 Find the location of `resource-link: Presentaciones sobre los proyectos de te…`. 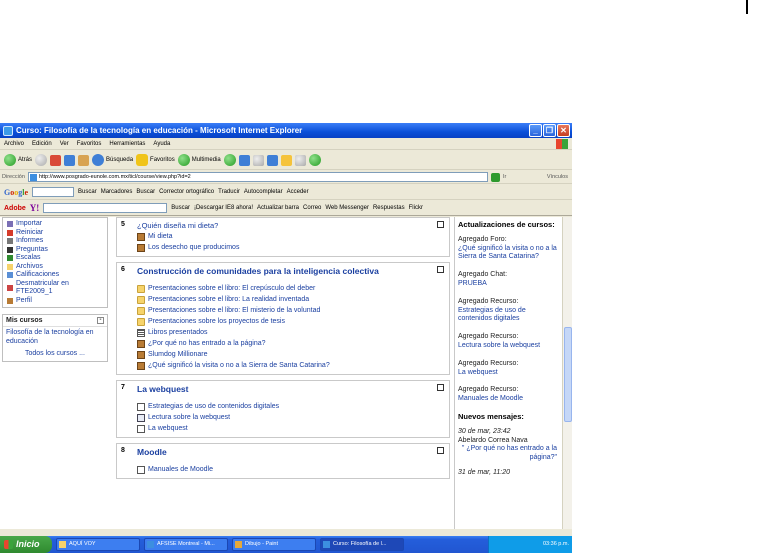

resource-link: Presentaciones sobre los proyectos de te… is located at coordinates (291, 321).